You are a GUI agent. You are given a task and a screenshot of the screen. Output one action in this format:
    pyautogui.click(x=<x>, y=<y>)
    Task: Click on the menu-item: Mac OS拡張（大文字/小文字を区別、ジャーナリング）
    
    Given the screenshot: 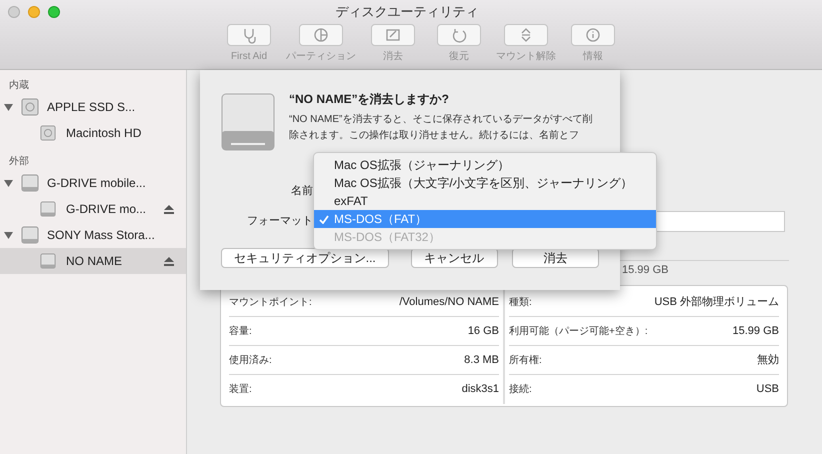 What is the action you would take?
    pyautogui.click(x=485, y=183)
    